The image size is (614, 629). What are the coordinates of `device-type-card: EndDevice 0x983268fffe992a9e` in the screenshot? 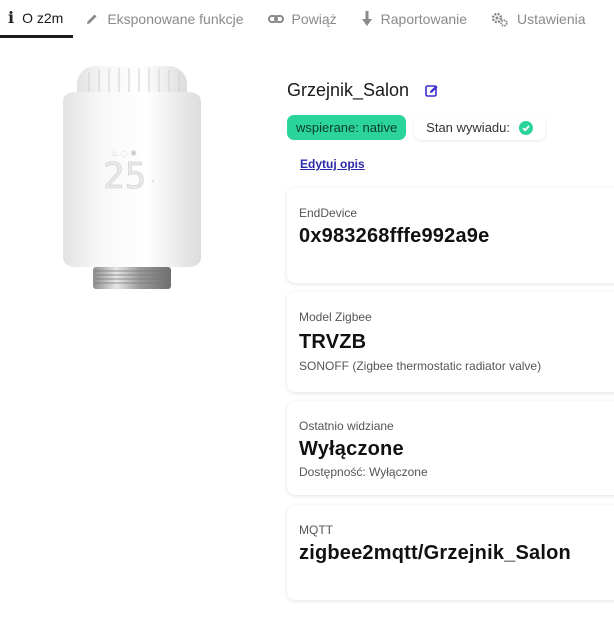 It's located at (450, 235).